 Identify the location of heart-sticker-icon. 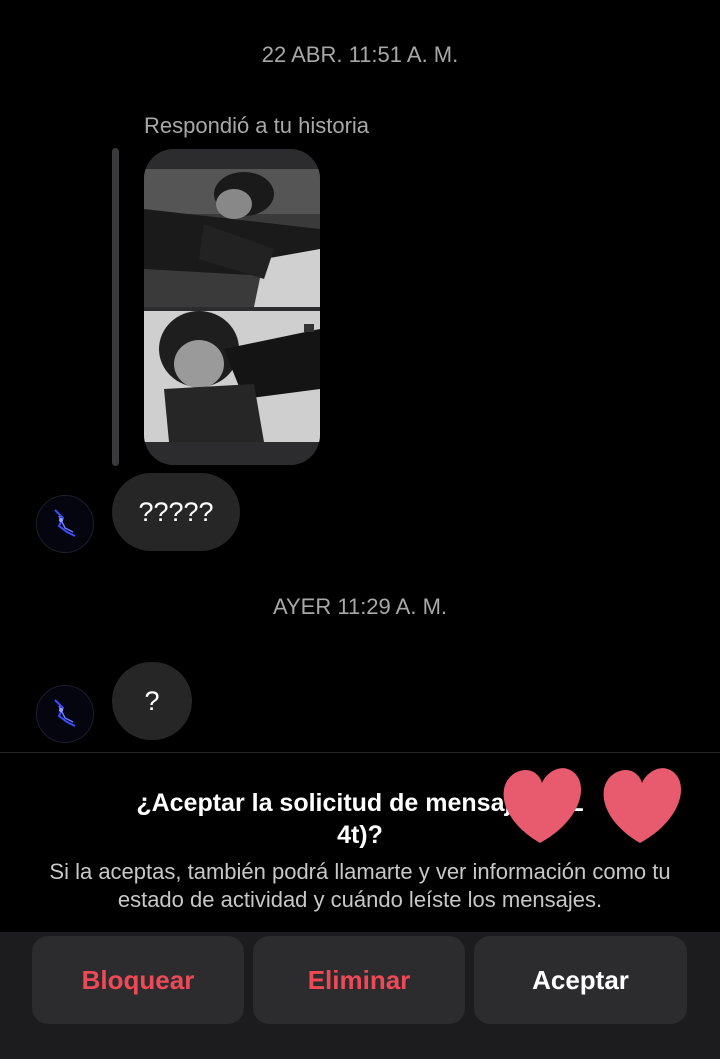
(592, 805).